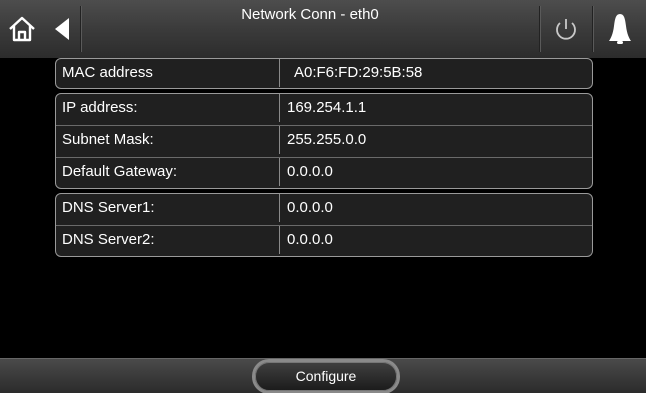  I want to click on mac-address-group: MAC address A0:F6:FD:29:5B:58, so click(324, 73).